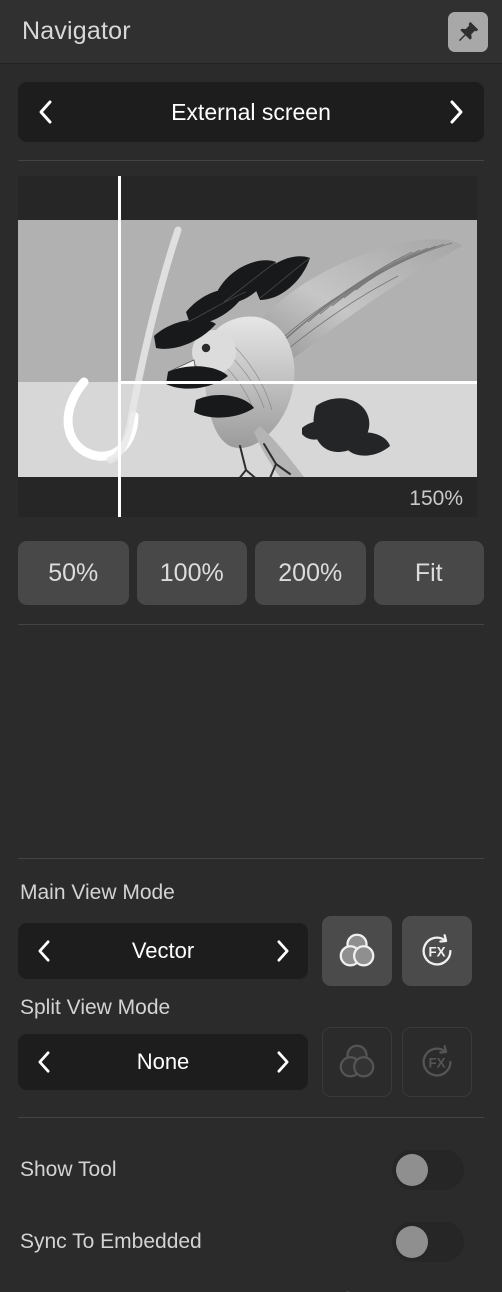  What do you see at coordinates (119, 346) in the screenshot?
I see `crop-guide-vertical` at bounding box center [119, 346].